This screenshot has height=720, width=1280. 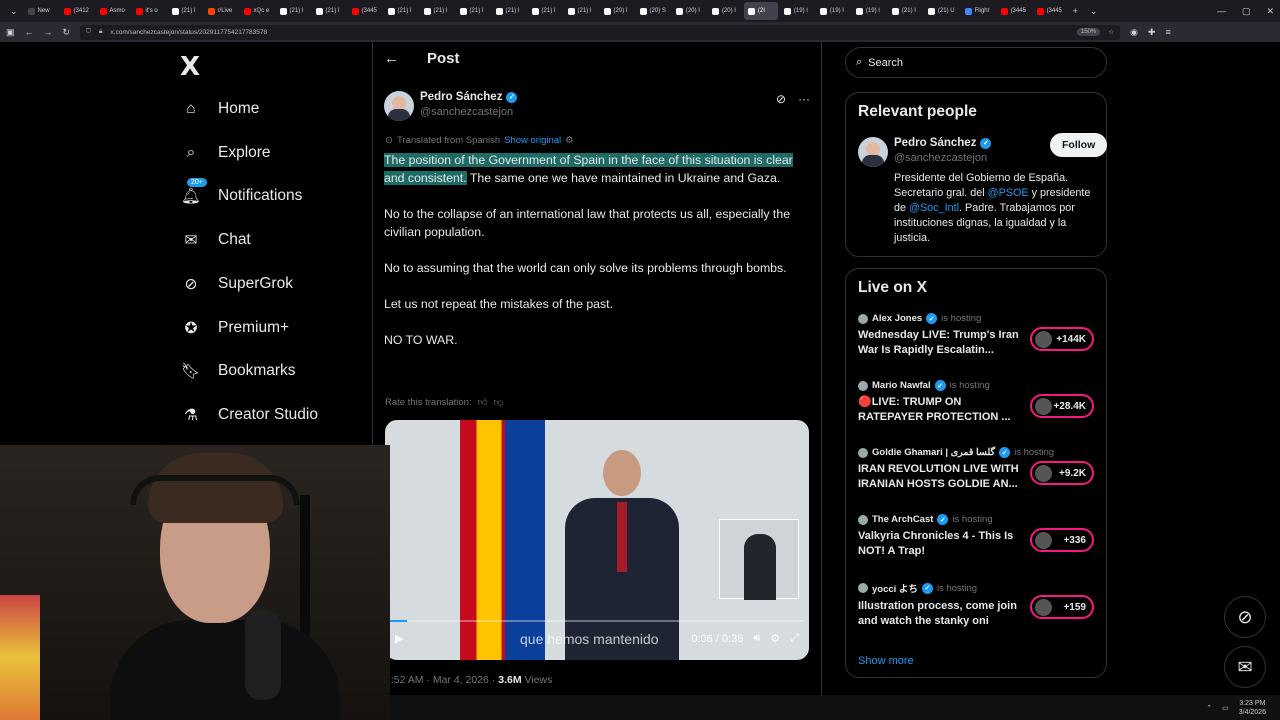 What do you see at coordinates (1062, 540) in the screenshot?
I see `listener-pill: +336` at bounding box center [1062, 540].